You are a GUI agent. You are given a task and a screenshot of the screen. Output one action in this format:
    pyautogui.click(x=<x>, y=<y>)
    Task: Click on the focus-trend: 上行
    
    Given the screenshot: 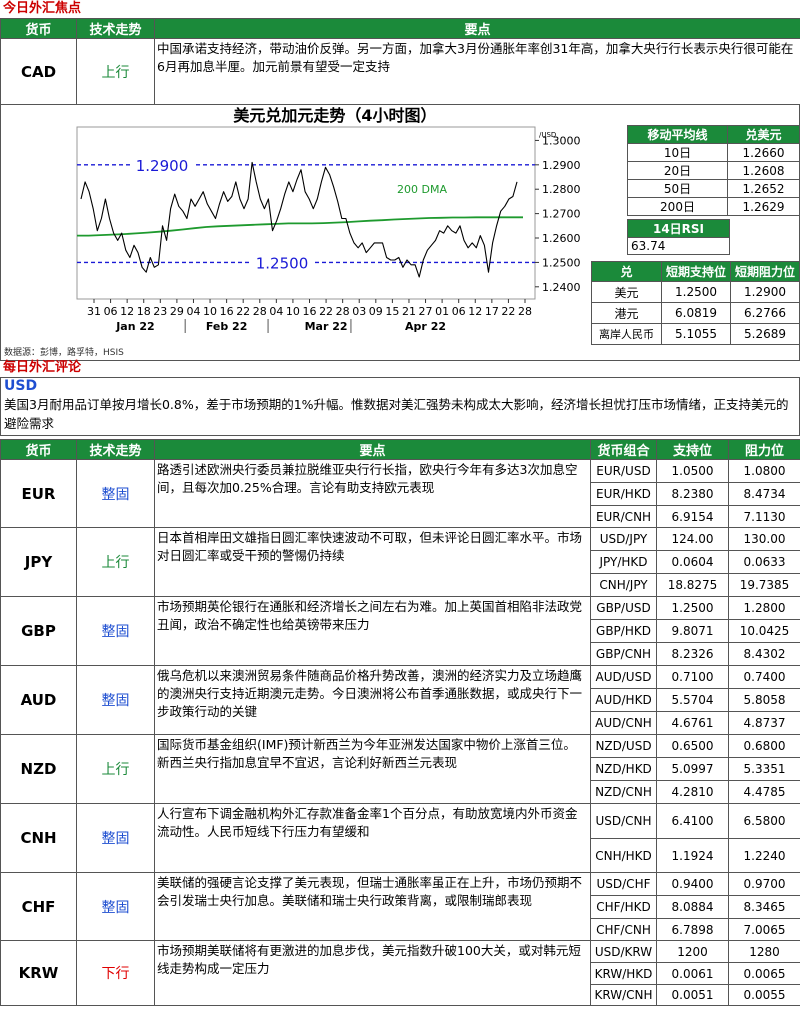 What is the action you would take?
    pyautogui.click(x=115, y=71)
    